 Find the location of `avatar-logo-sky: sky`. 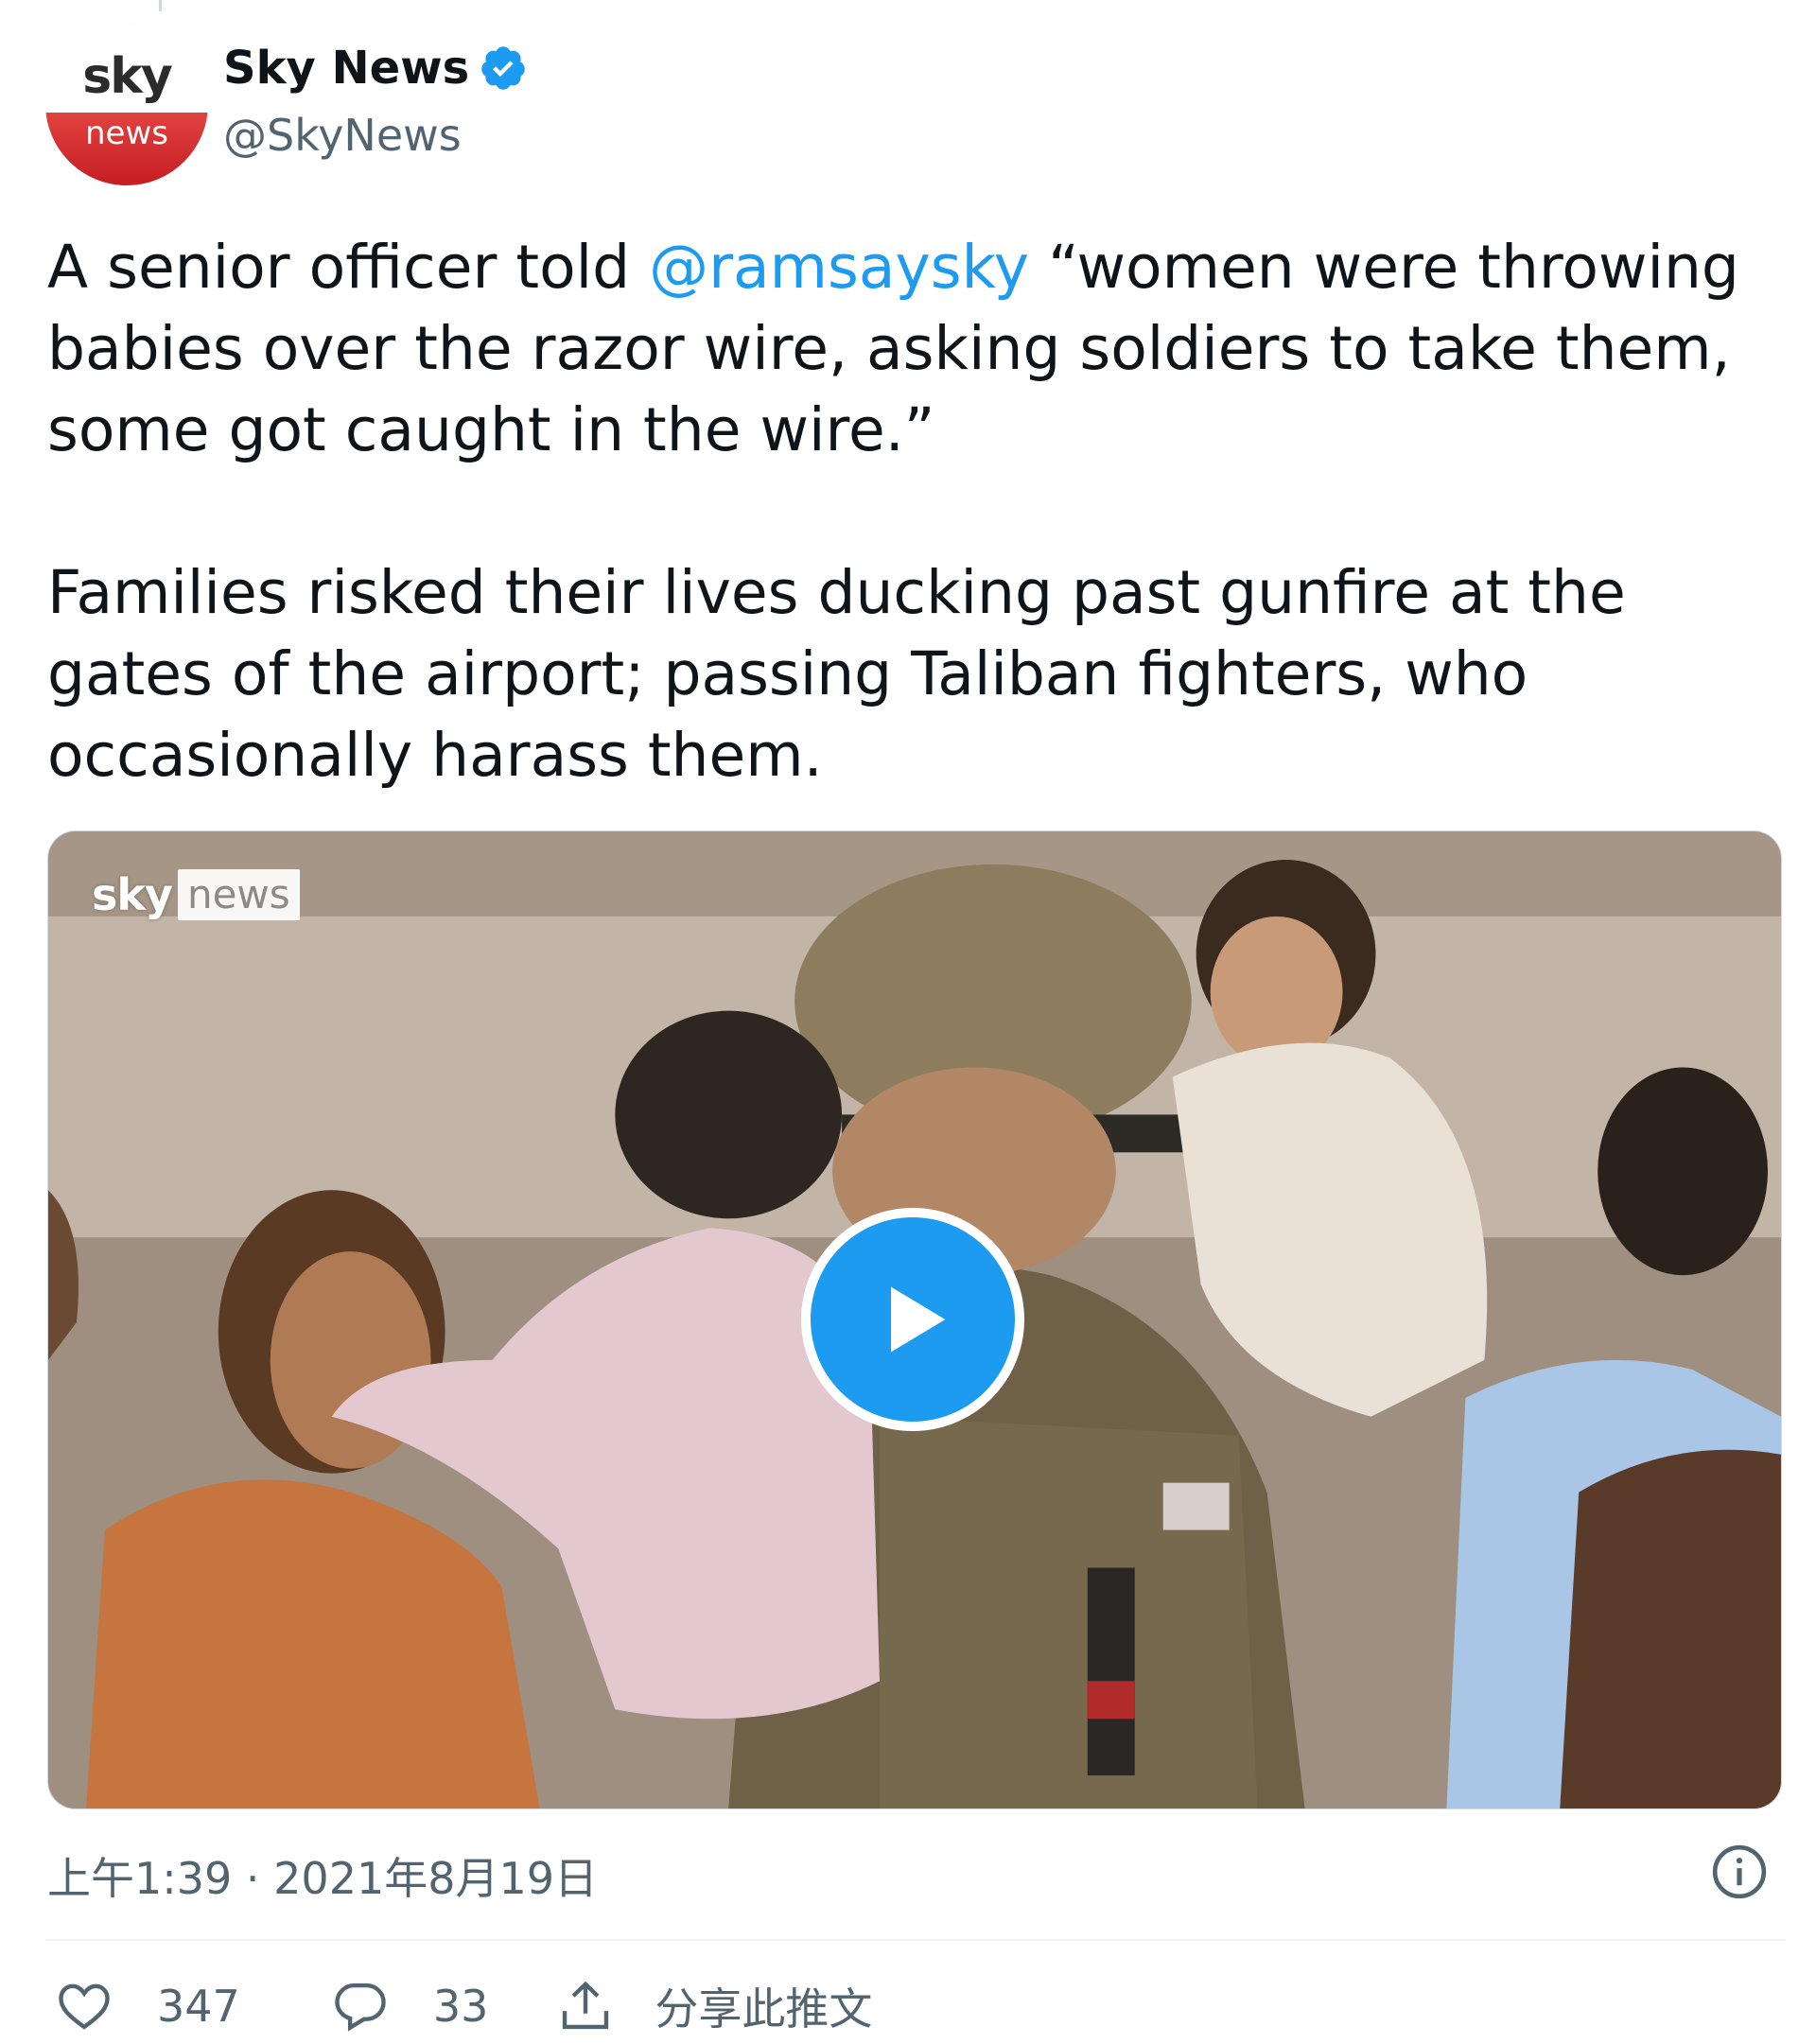

avatar-logo-sky: sky is located at coordinates (127, 77).